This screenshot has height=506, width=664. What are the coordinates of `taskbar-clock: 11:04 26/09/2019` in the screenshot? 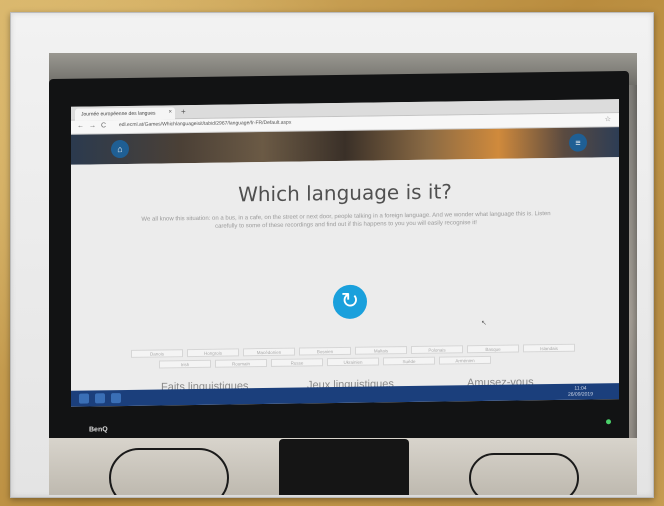 It's located at (580, 391).